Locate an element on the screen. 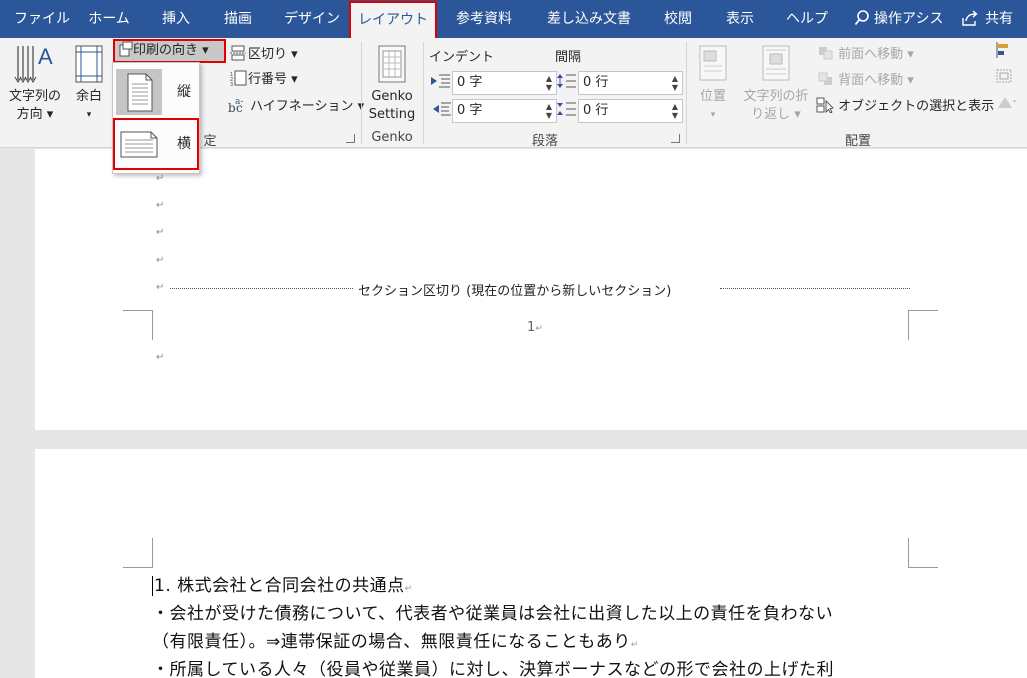 Image resolution: width=1027 pixels, height=678 pixels. page-setup-launcher is located at coordinates (350, 138).